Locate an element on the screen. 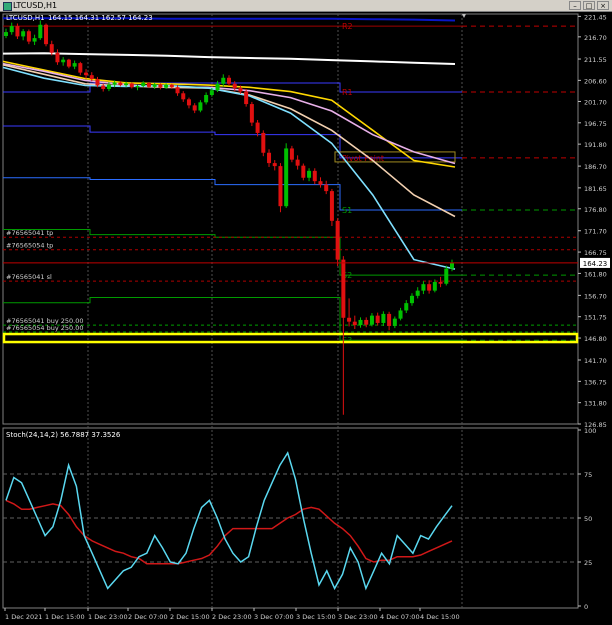 The height and width of the screenshot is (625, 612). x-axis-tick-label: 3 Dec 07:00 is located at coordinates (274, 617).